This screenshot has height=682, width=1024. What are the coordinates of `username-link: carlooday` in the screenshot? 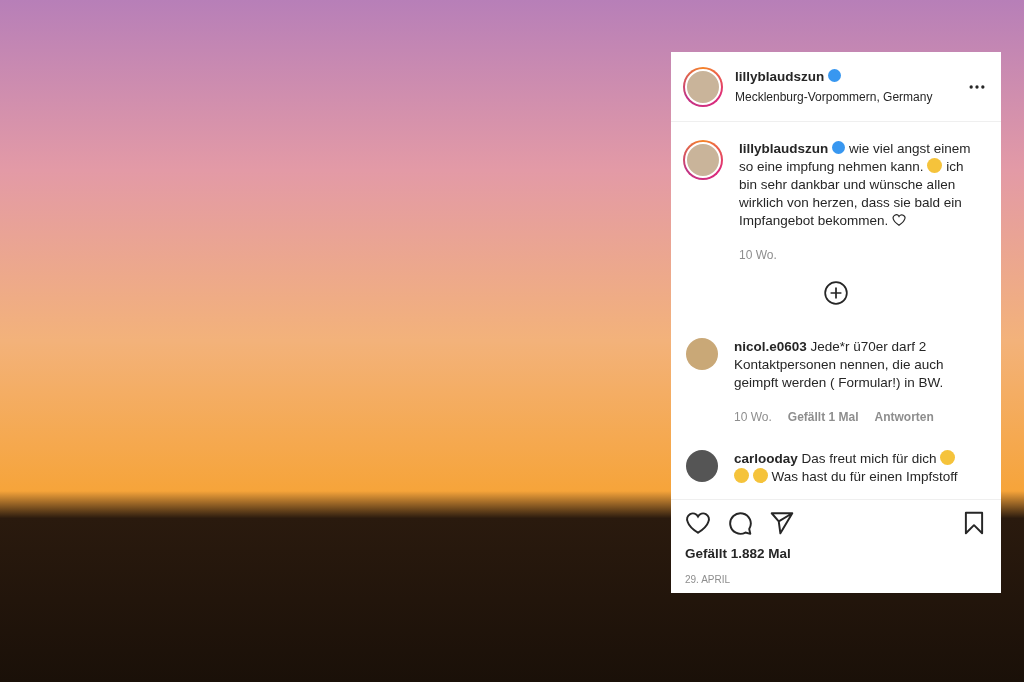 It's located at (766, 458).